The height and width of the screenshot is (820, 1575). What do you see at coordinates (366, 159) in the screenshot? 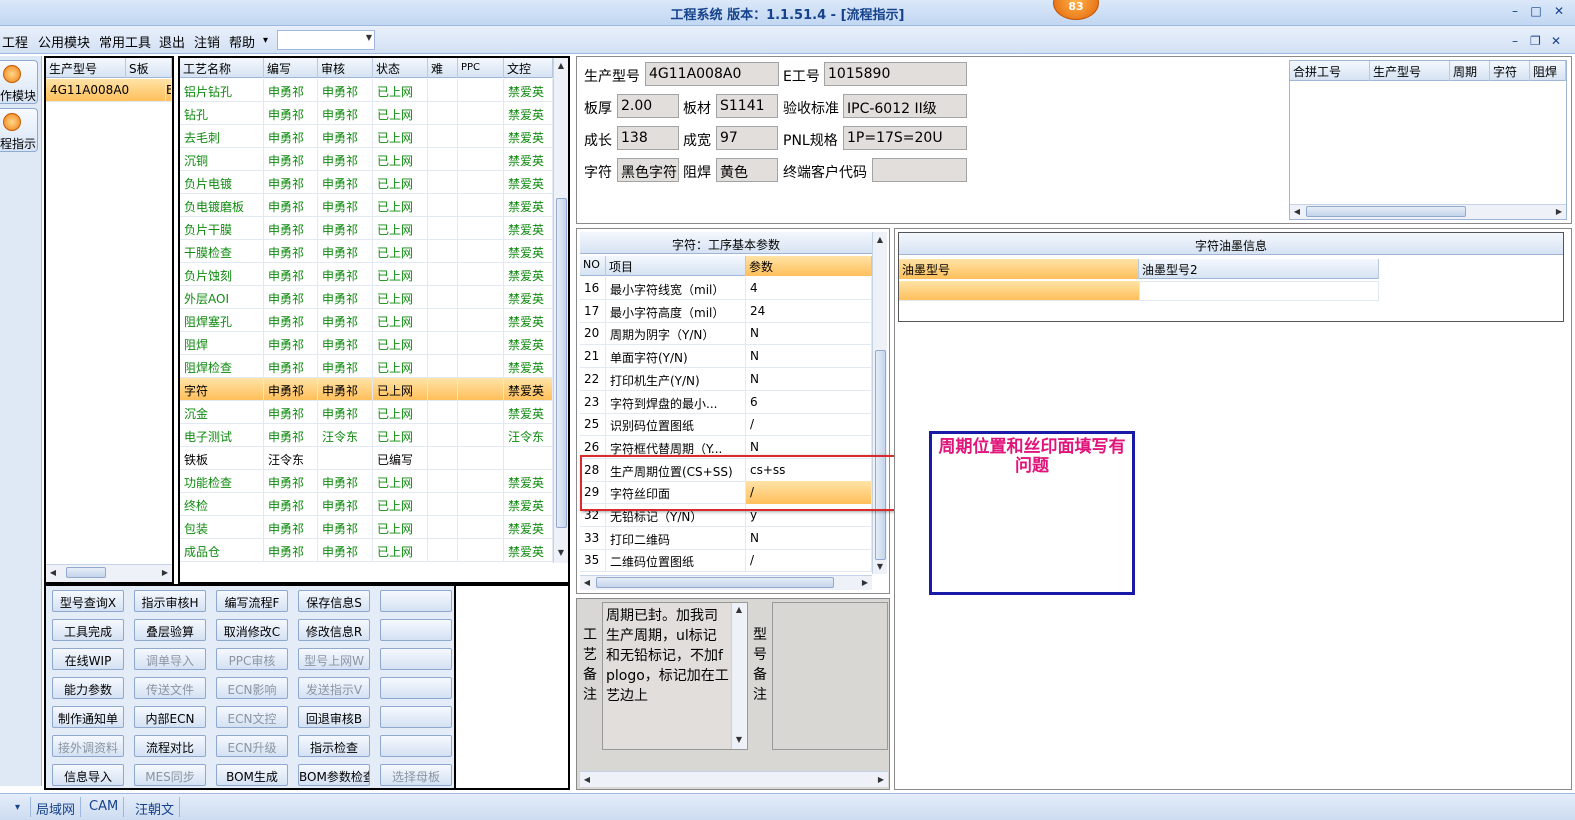
I see `table-row: 沉铜 申勇祁 申勇祁 已上网 禁爱英` at bounding box center [366, 159].